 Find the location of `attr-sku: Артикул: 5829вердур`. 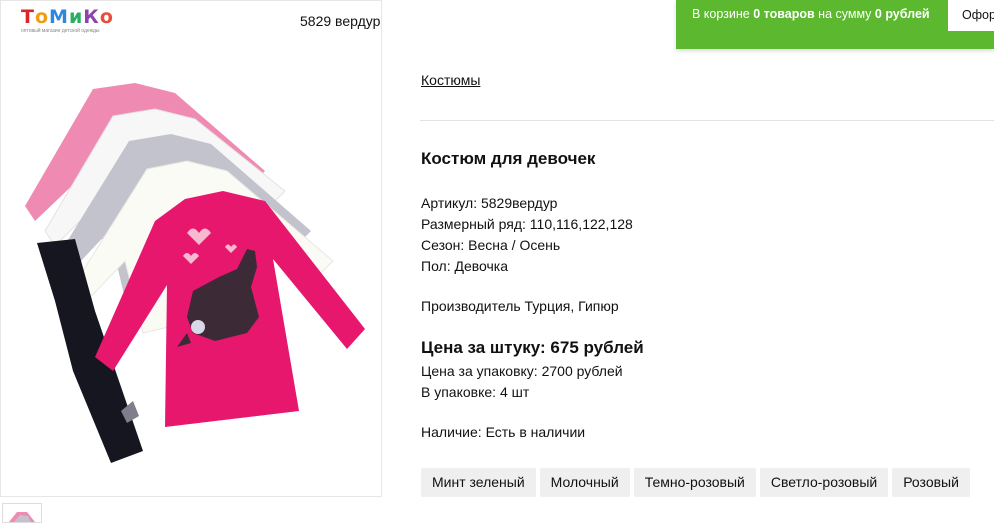

attr-sku: Артикул: 5829вердур is located at coordinates (489, 203).